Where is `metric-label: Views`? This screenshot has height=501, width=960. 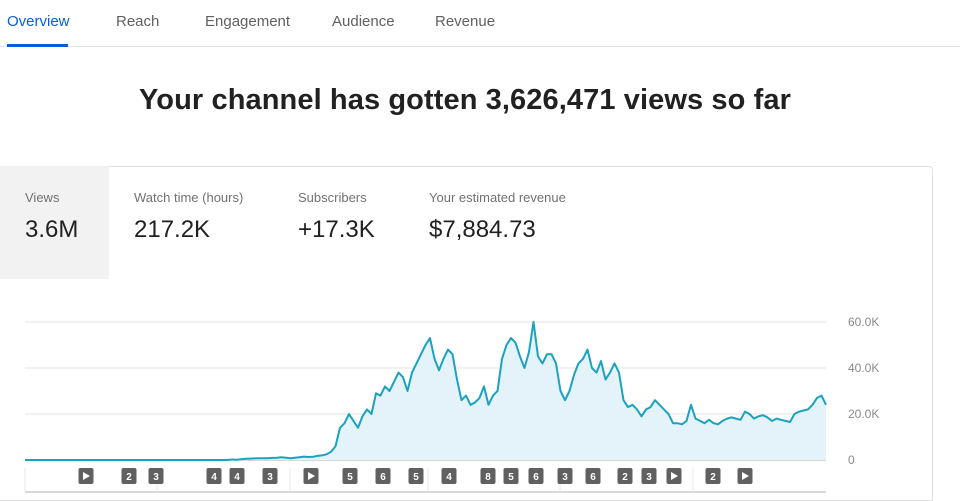 metric-label: Views is located at coordinates (42, 197).